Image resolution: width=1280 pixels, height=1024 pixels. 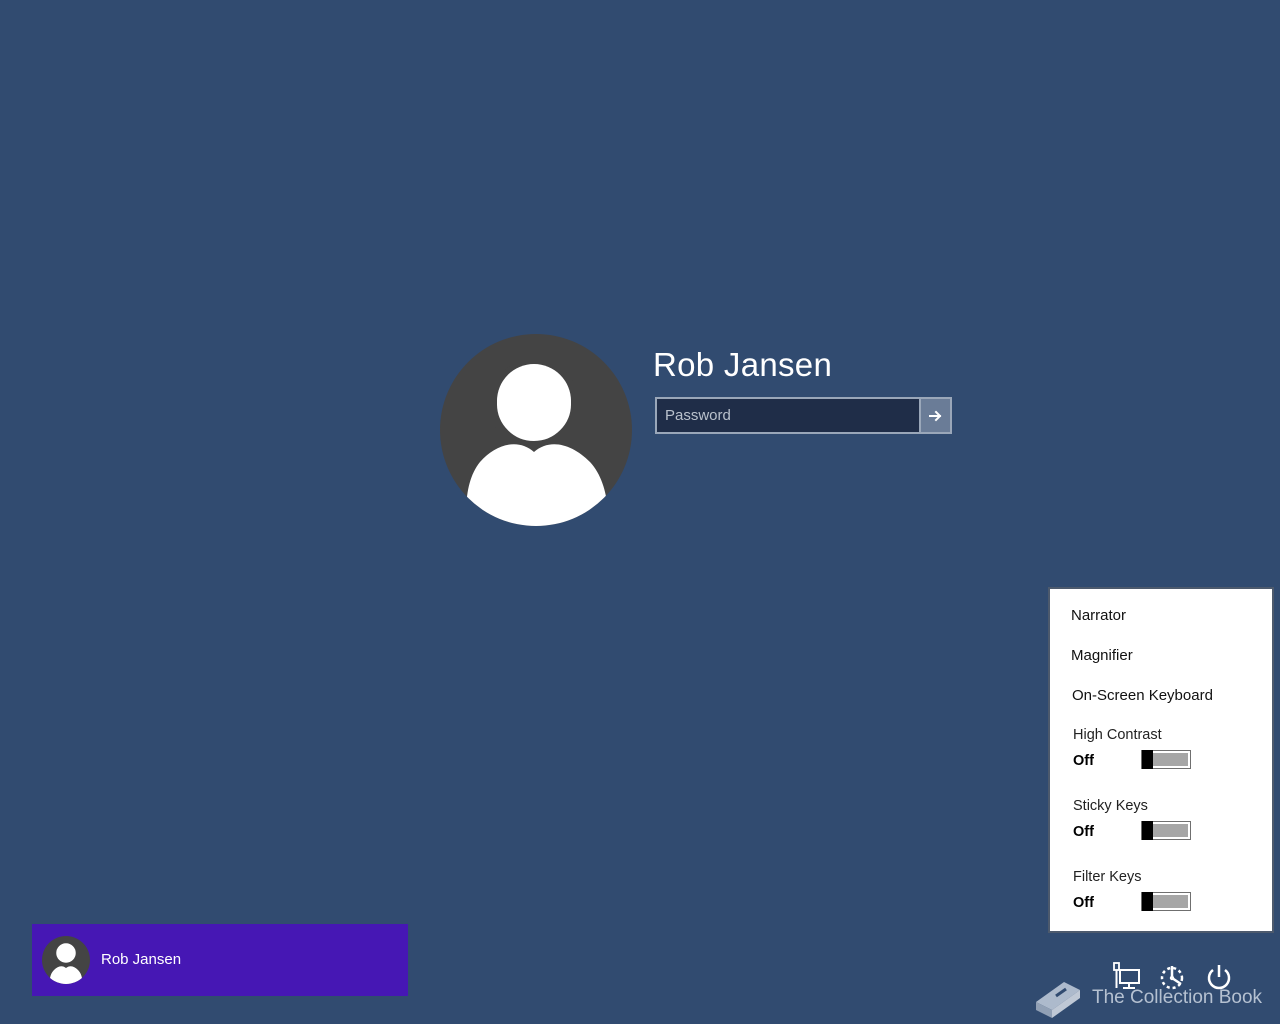 I want to click on user-name: Rob Jansen, so click(x=743, y=364).